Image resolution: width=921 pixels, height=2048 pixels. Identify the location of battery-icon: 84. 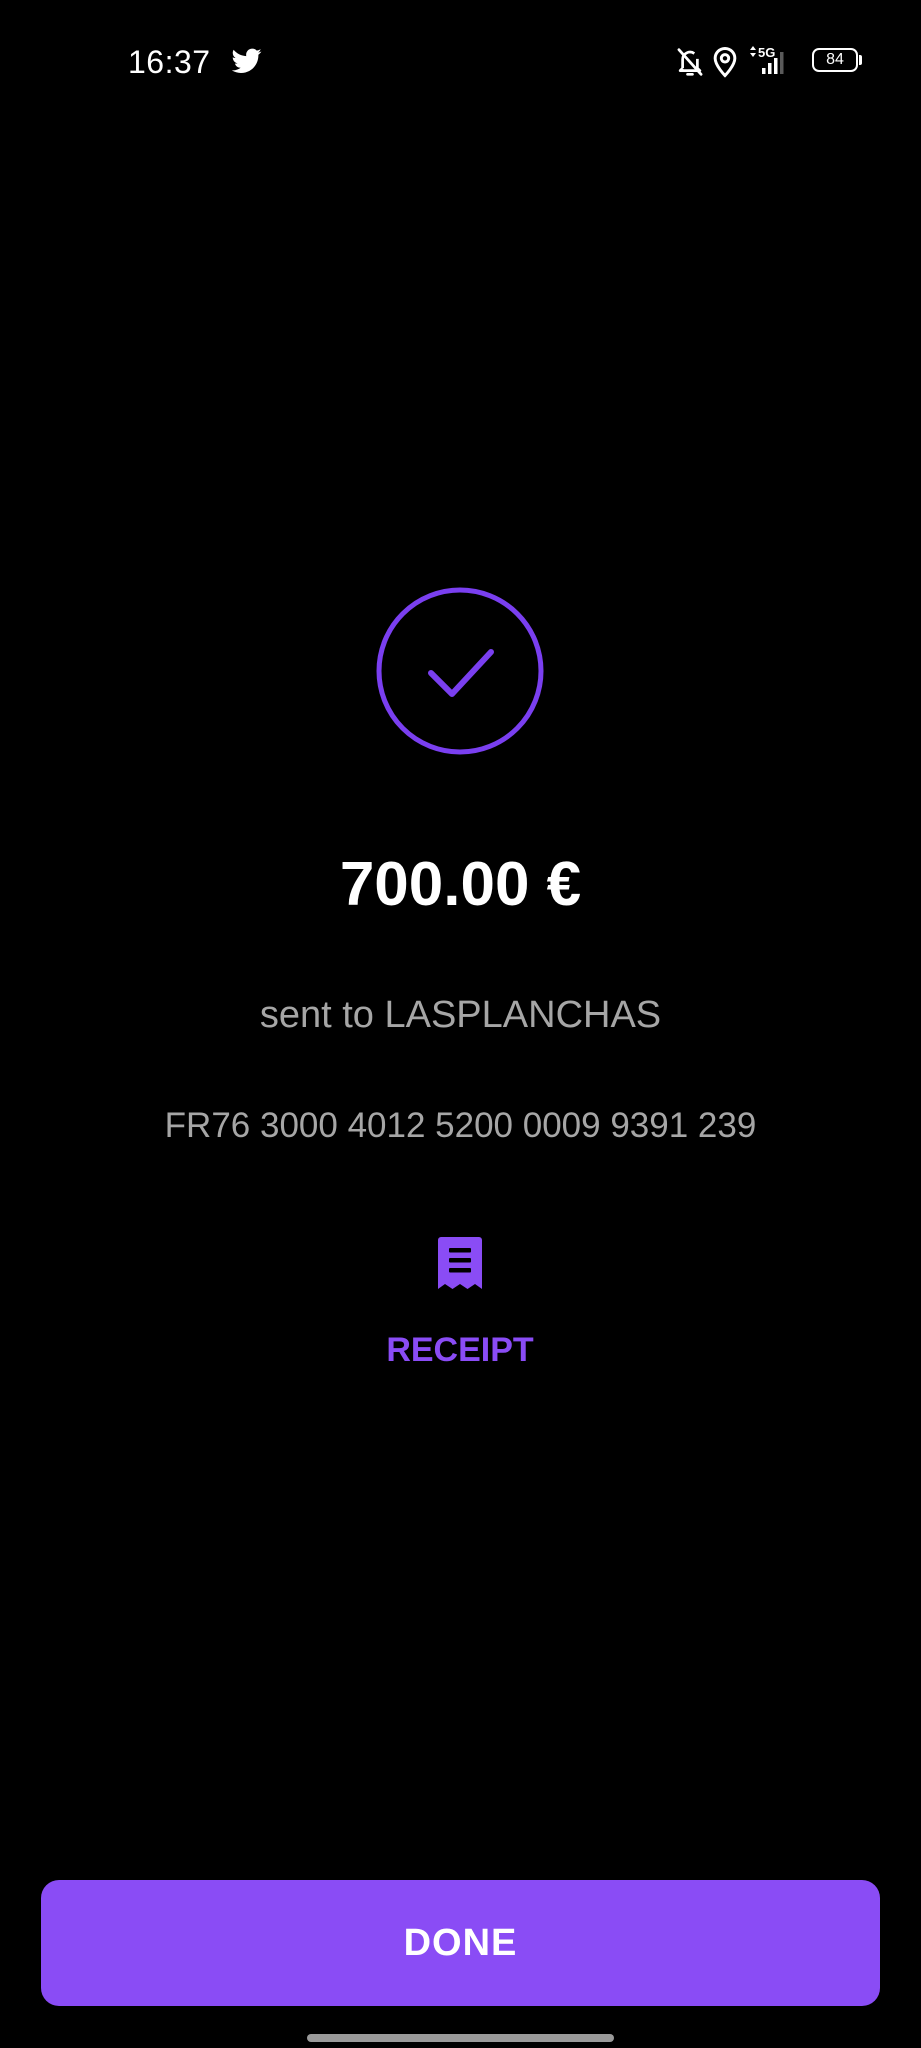
(835, 60).